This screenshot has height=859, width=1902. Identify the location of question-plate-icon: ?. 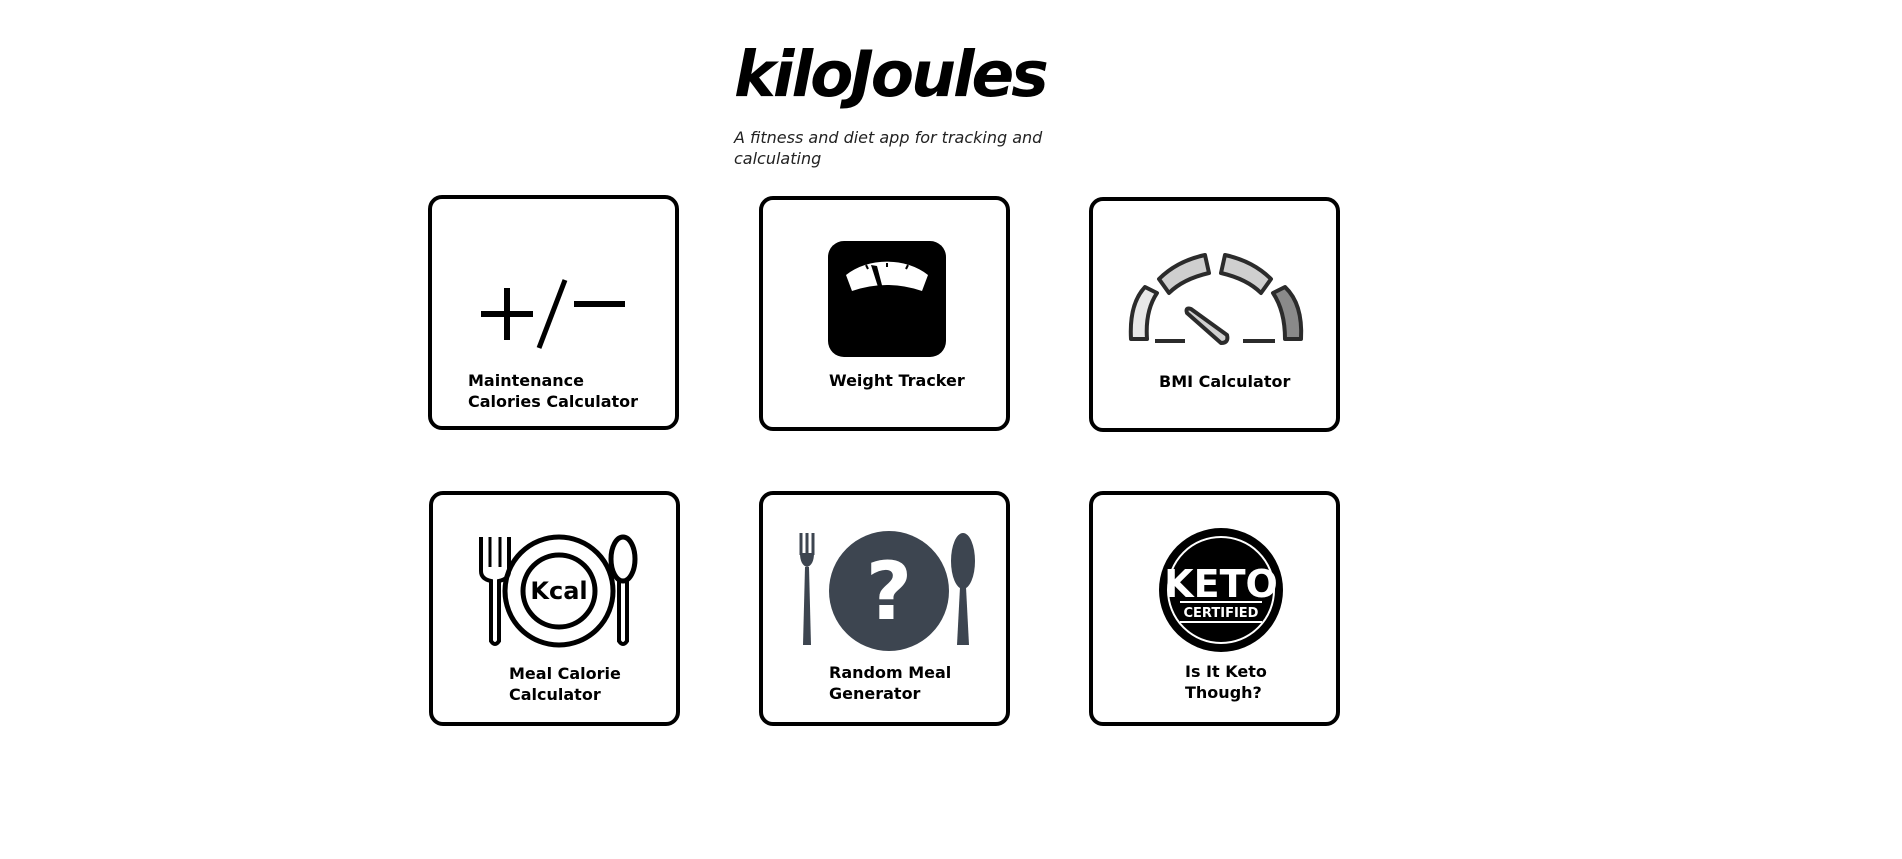
(887, 591).